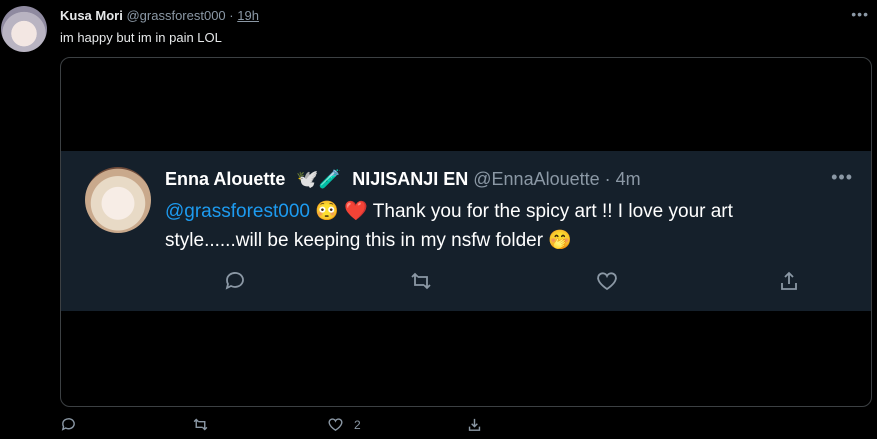 This screenshot has width=877, height=439. I want to click on embedded-timestamp: 4m, so click(628, 179).